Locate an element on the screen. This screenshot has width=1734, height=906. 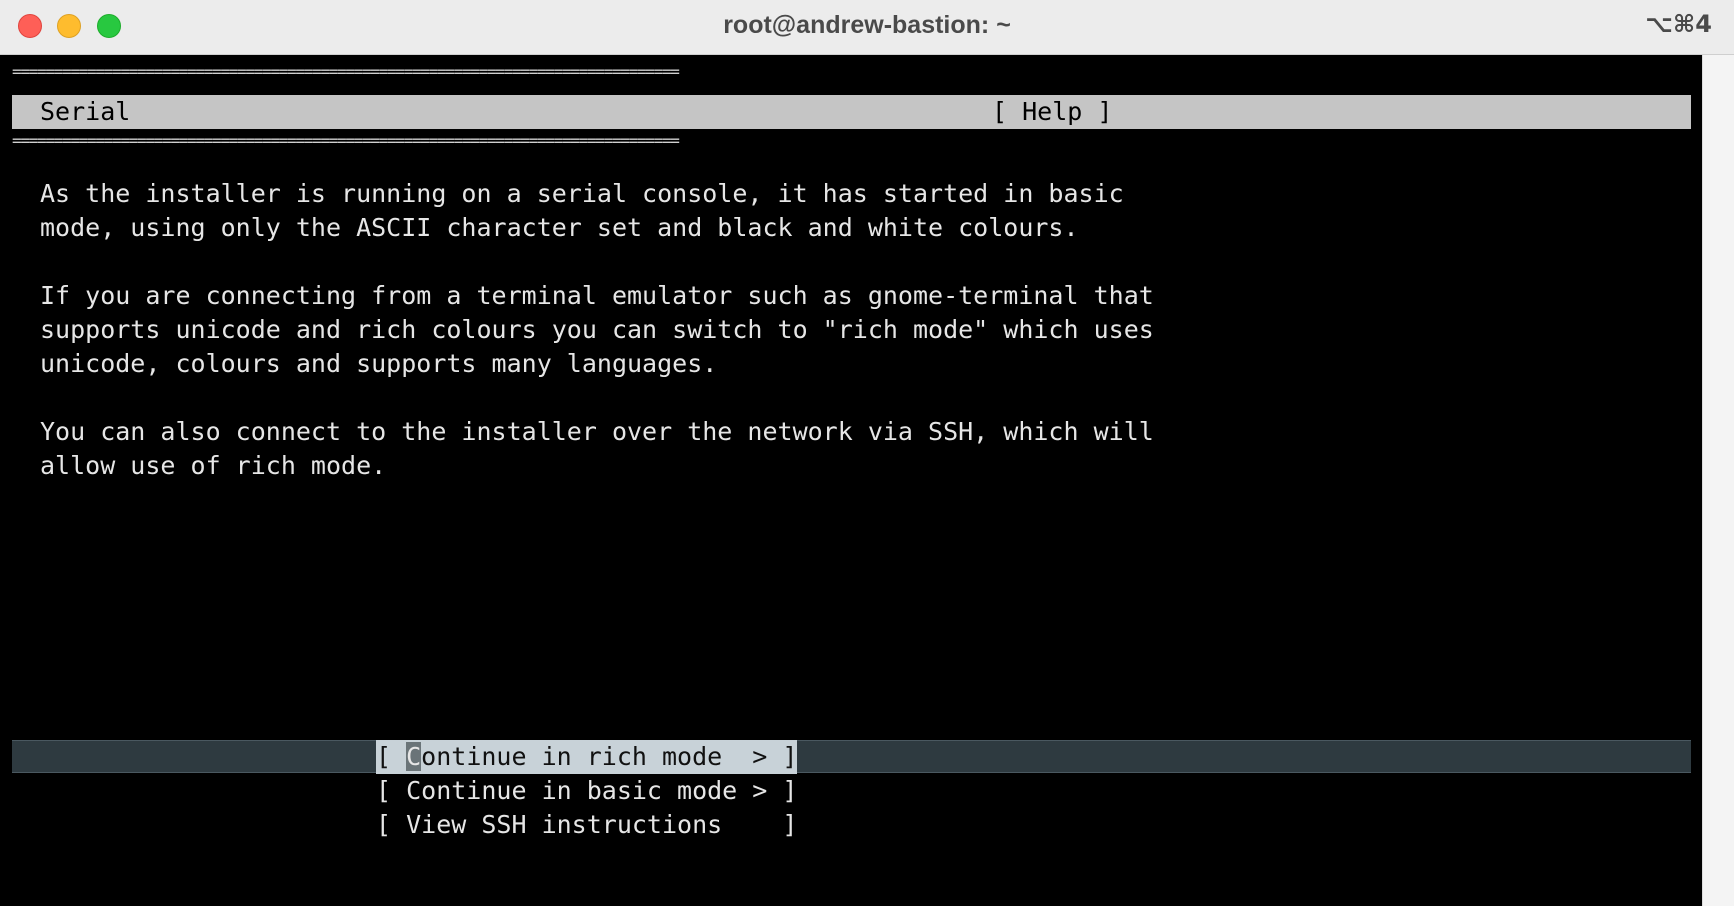
title-bar: root@andrew-bastion: ~ ⌥⌘4 is located at coordinates (867, 27).